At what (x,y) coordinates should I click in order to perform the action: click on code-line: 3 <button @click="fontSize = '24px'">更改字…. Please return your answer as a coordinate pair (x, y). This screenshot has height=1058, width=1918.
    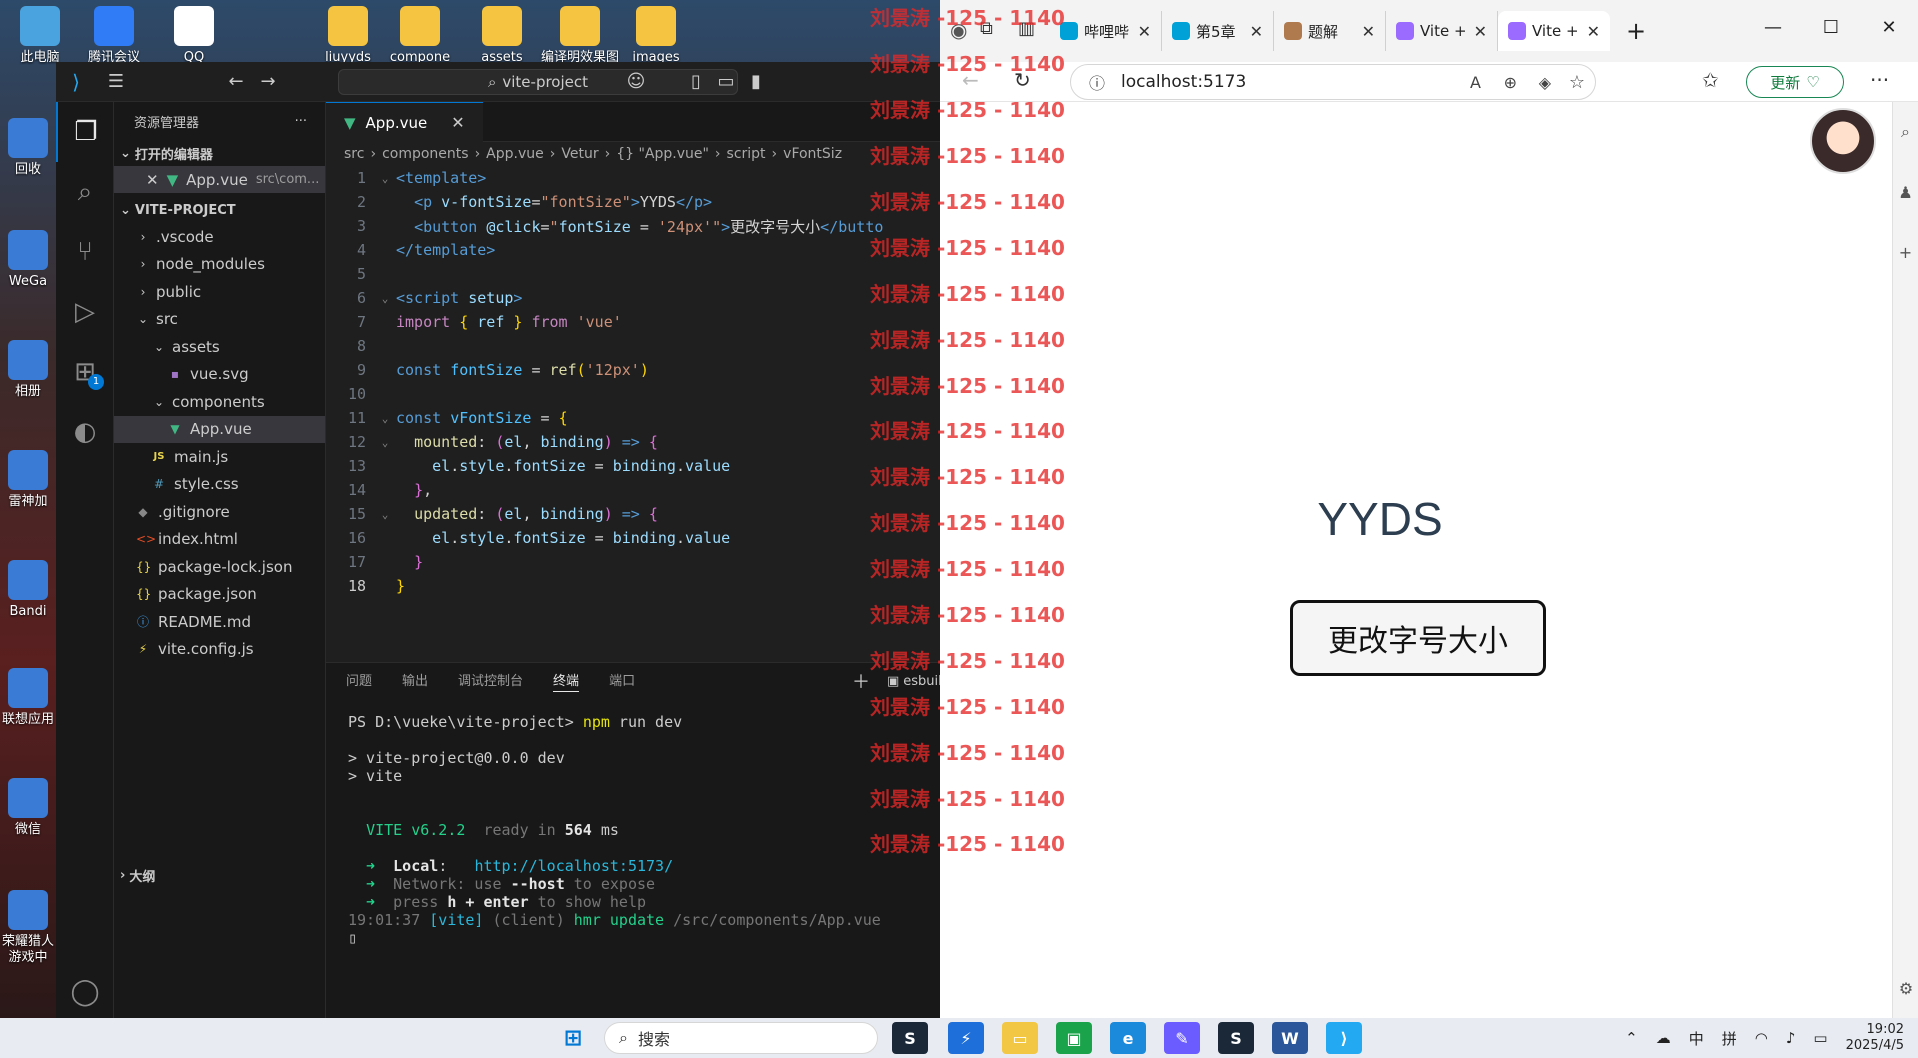
    Looking at the image, I should click on (633, 226).